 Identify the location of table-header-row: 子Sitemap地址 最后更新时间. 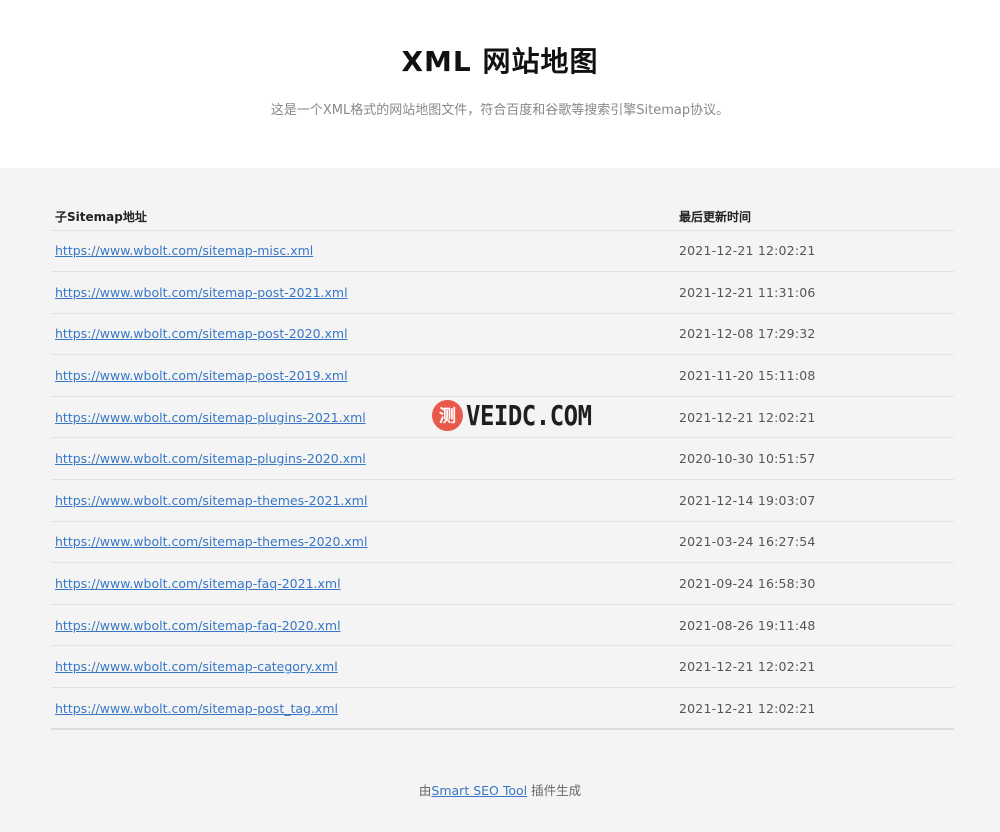
(502, 217).